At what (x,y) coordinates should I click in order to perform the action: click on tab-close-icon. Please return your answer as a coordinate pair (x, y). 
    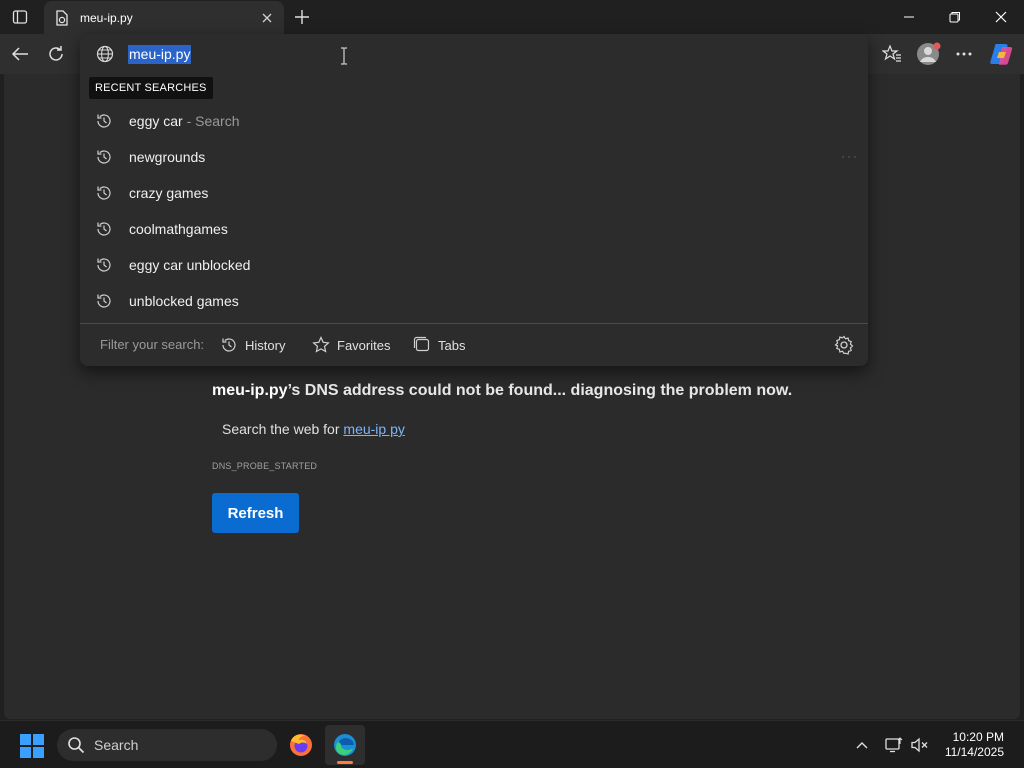
    Looking at the image, I should click on (267, 18).